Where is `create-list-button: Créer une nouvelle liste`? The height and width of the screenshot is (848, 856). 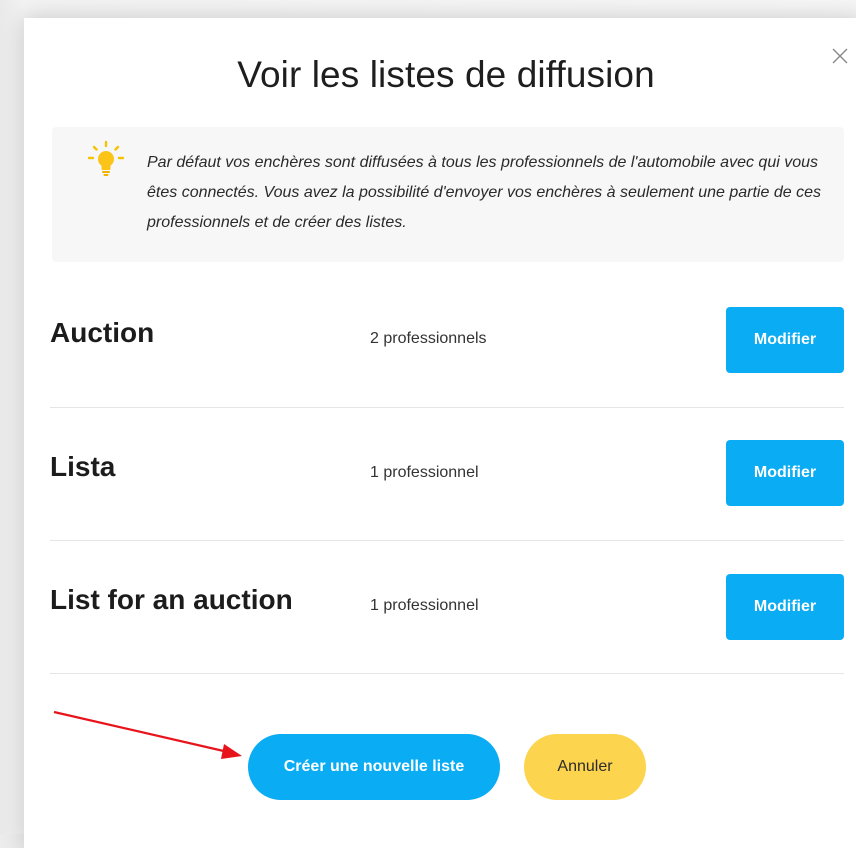
create-list-button: Créer une nouvelle liste is located at coordinates (374, 767).